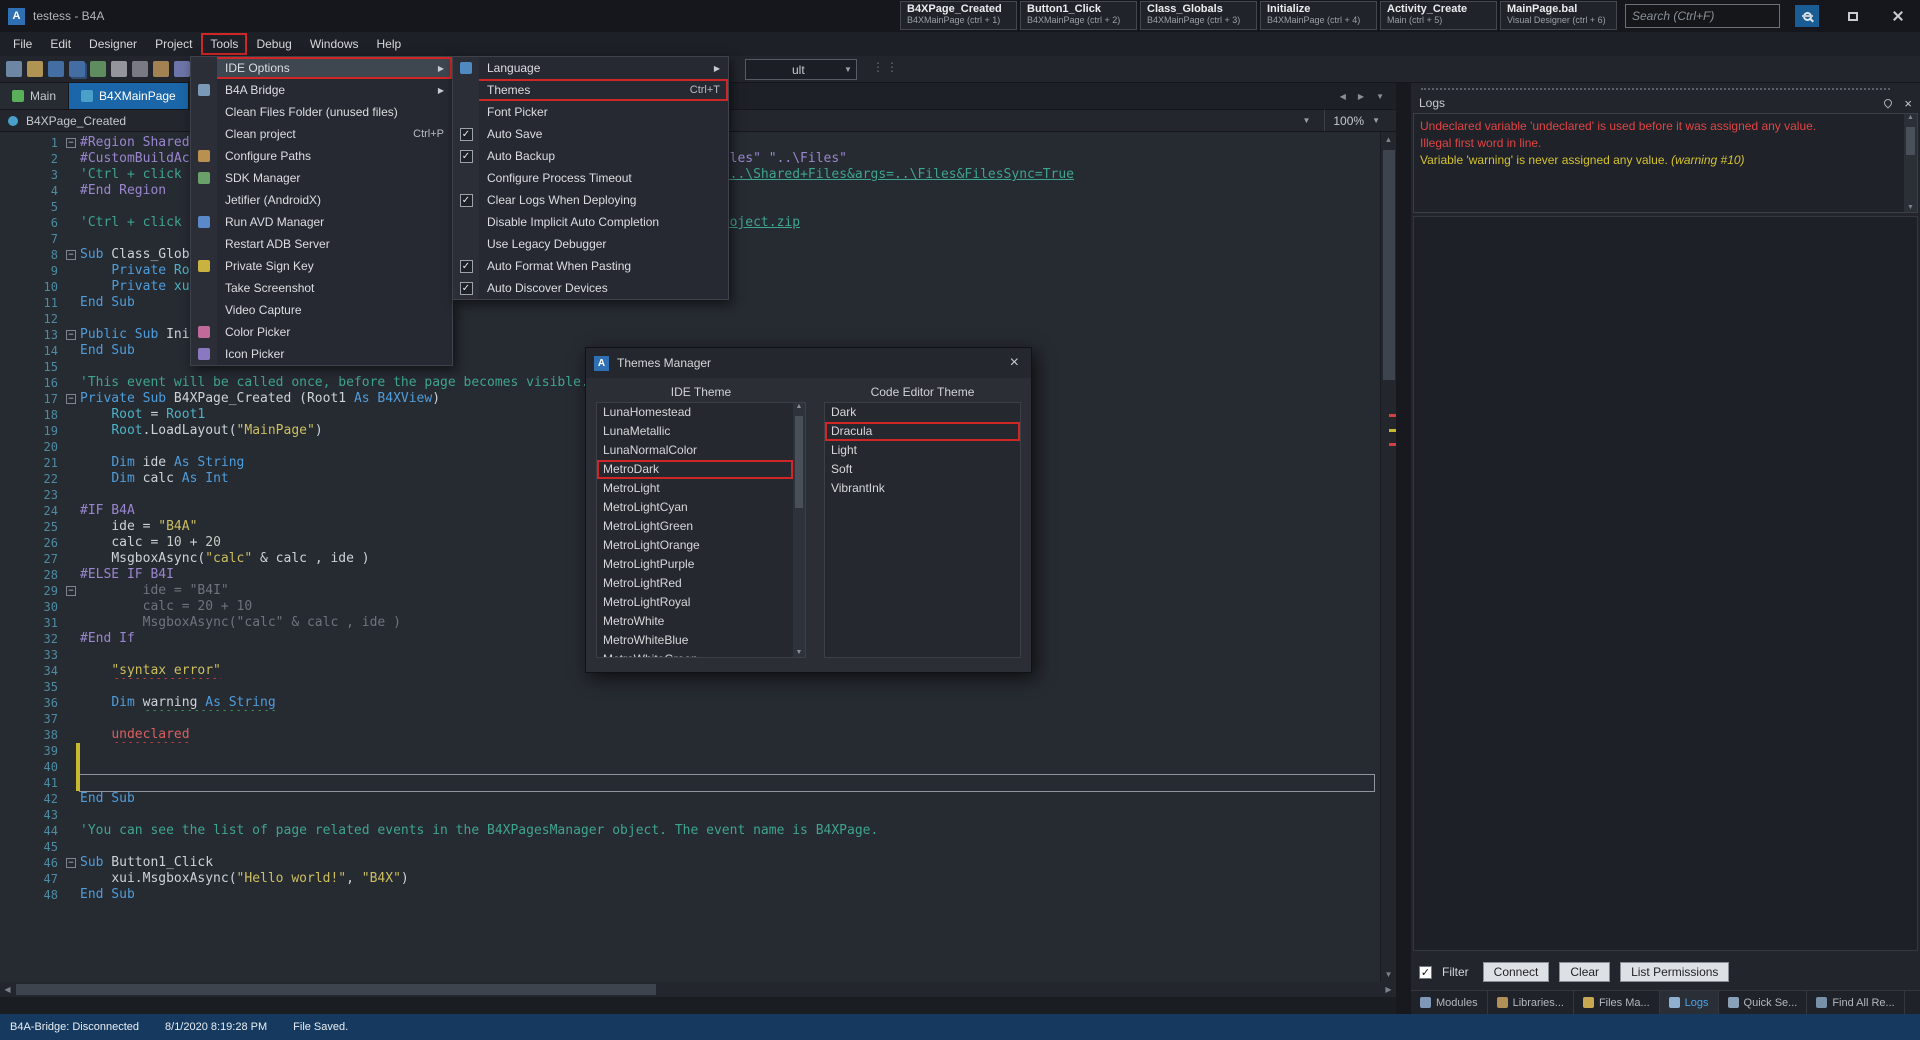  Describe the element at coordinates (590, 288) in the screenshot. I see `menu-item-auto-discover-devices: ✓ Auto Discover Devices` at that location.